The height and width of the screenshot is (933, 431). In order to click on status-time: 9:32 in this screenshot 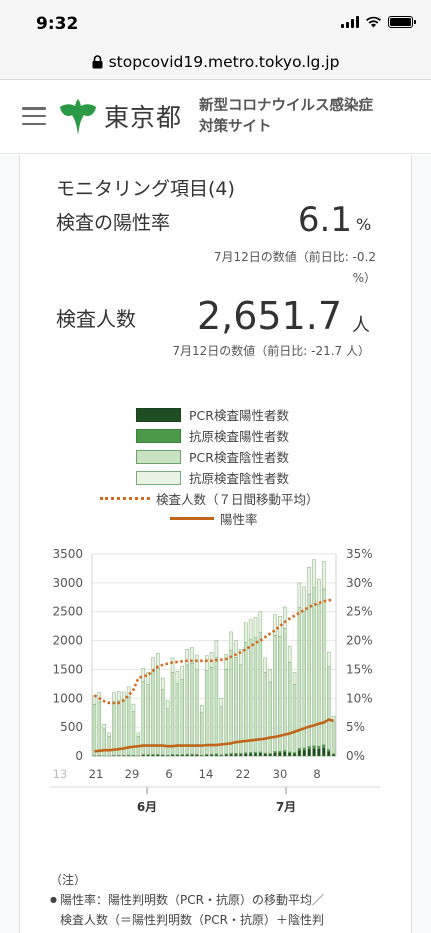, I will do `click(57, 24)`.